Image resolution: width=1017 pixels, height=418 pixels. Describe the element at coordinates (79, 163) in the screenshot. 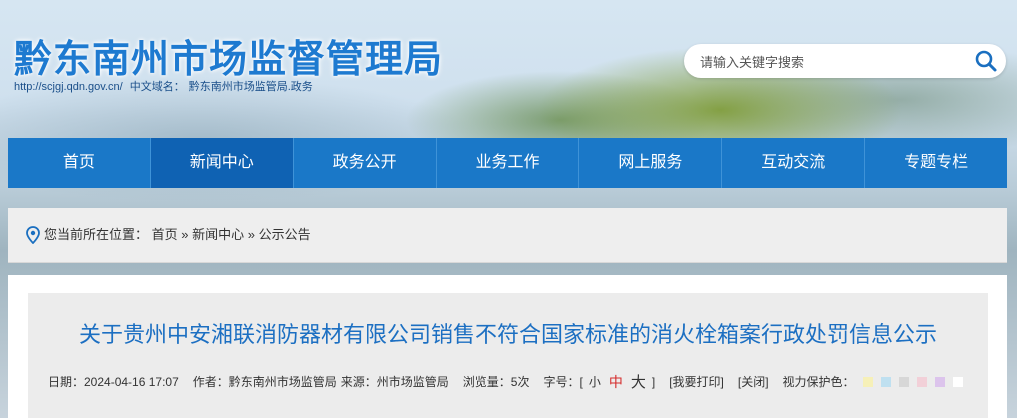

I see `nav-item-home: 首页` at that location.